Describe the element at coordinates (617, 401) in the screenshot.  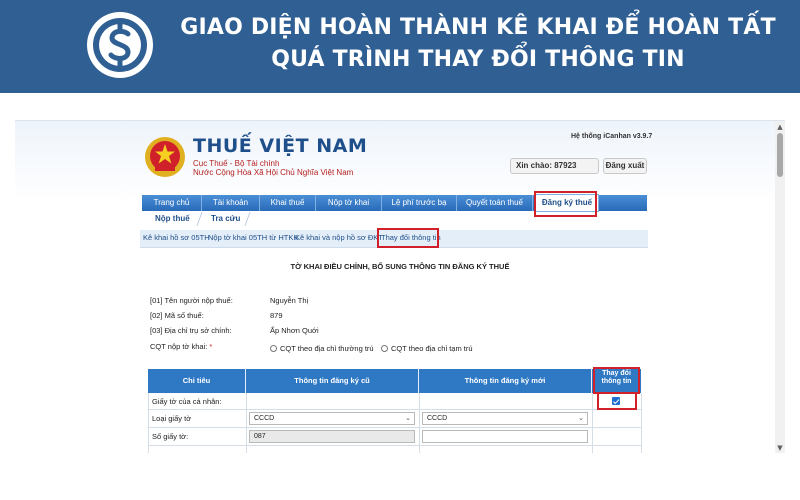
I see `highlight-change-checkbox` at that location.